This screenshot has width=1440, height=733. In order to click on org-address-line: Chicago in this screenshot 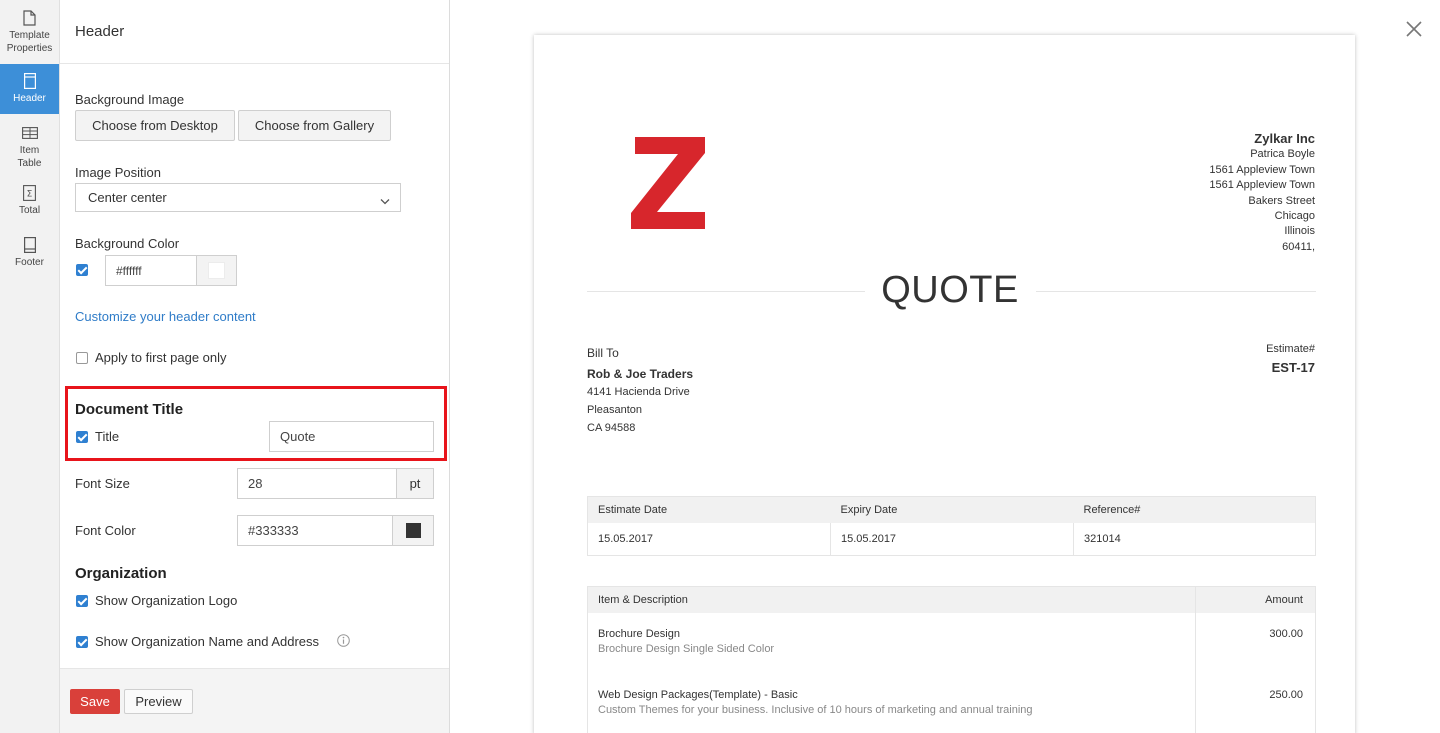, I will do `click(1294, 216)`.